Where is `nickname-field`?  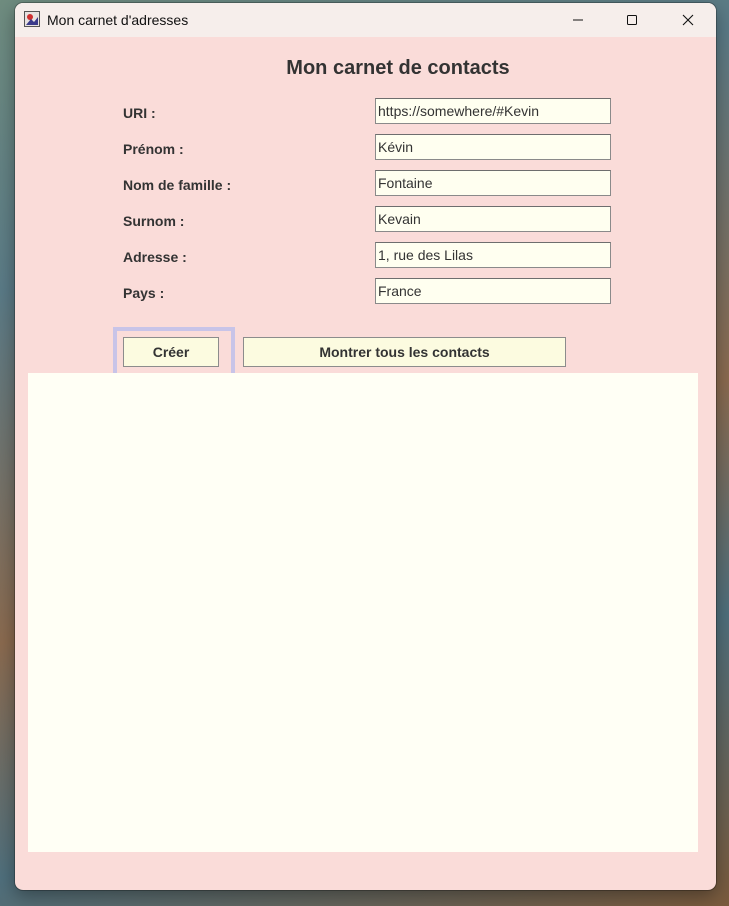
nickname-field is located at coordinates (493, 219).